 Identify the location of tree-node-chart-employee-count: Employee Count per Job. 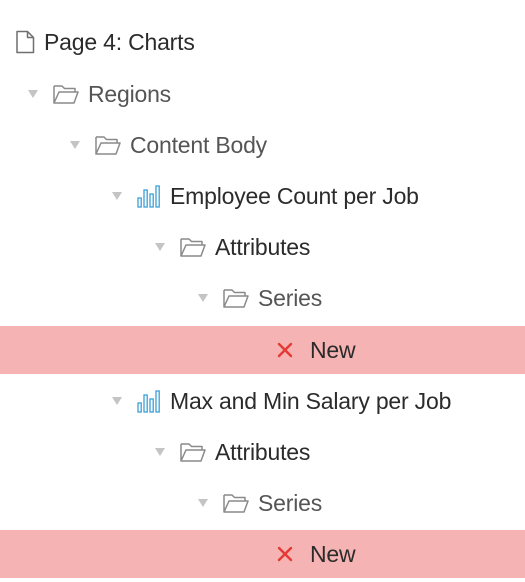
(262, 196).